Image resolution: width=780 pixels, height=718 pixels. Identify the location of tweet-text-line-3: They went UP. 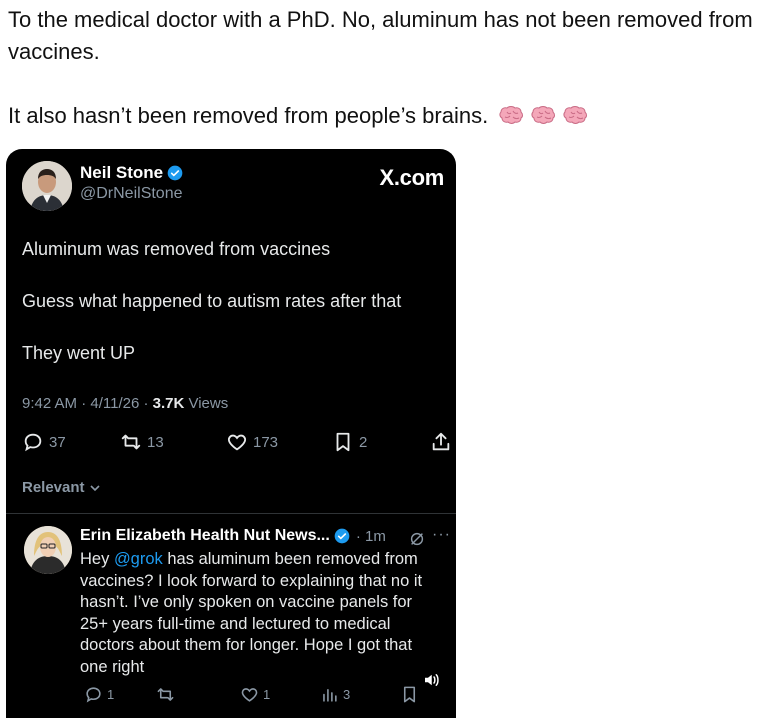
(79, 353).